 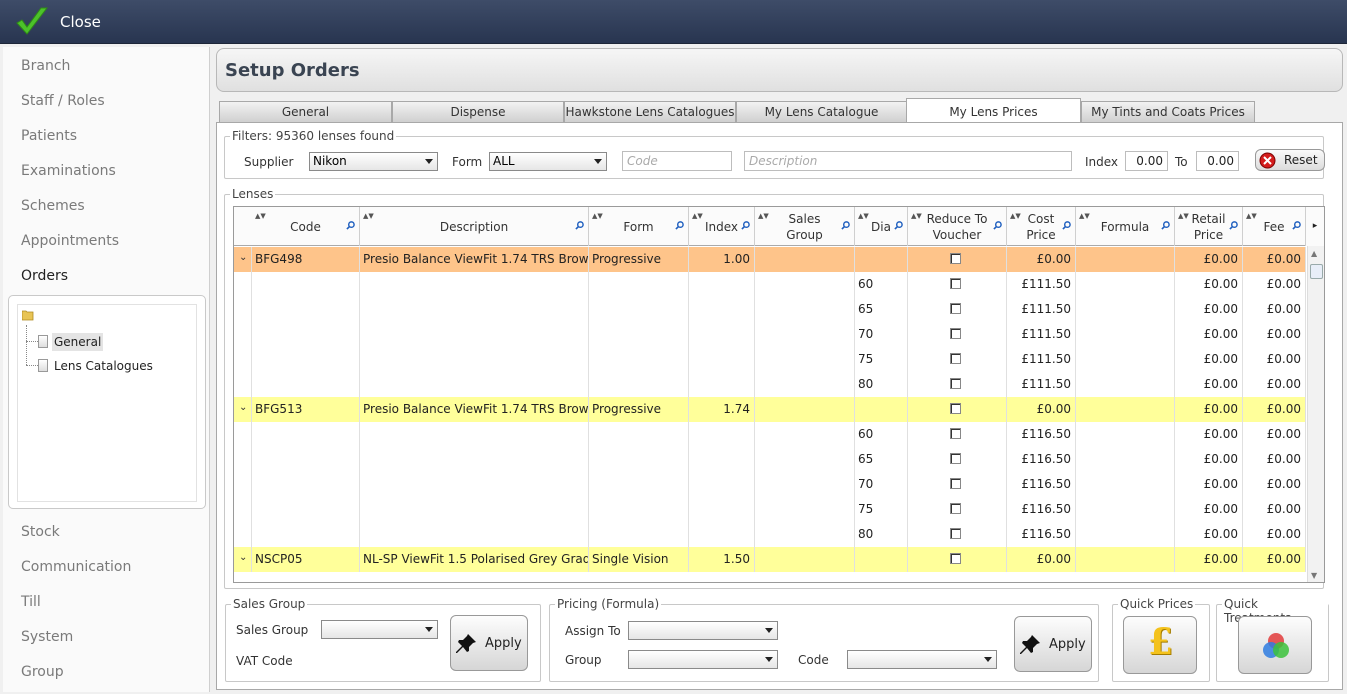 I want to click on diameter-row: 60 £116.50 £0.00 £0.00, so click(x=770, y=434).